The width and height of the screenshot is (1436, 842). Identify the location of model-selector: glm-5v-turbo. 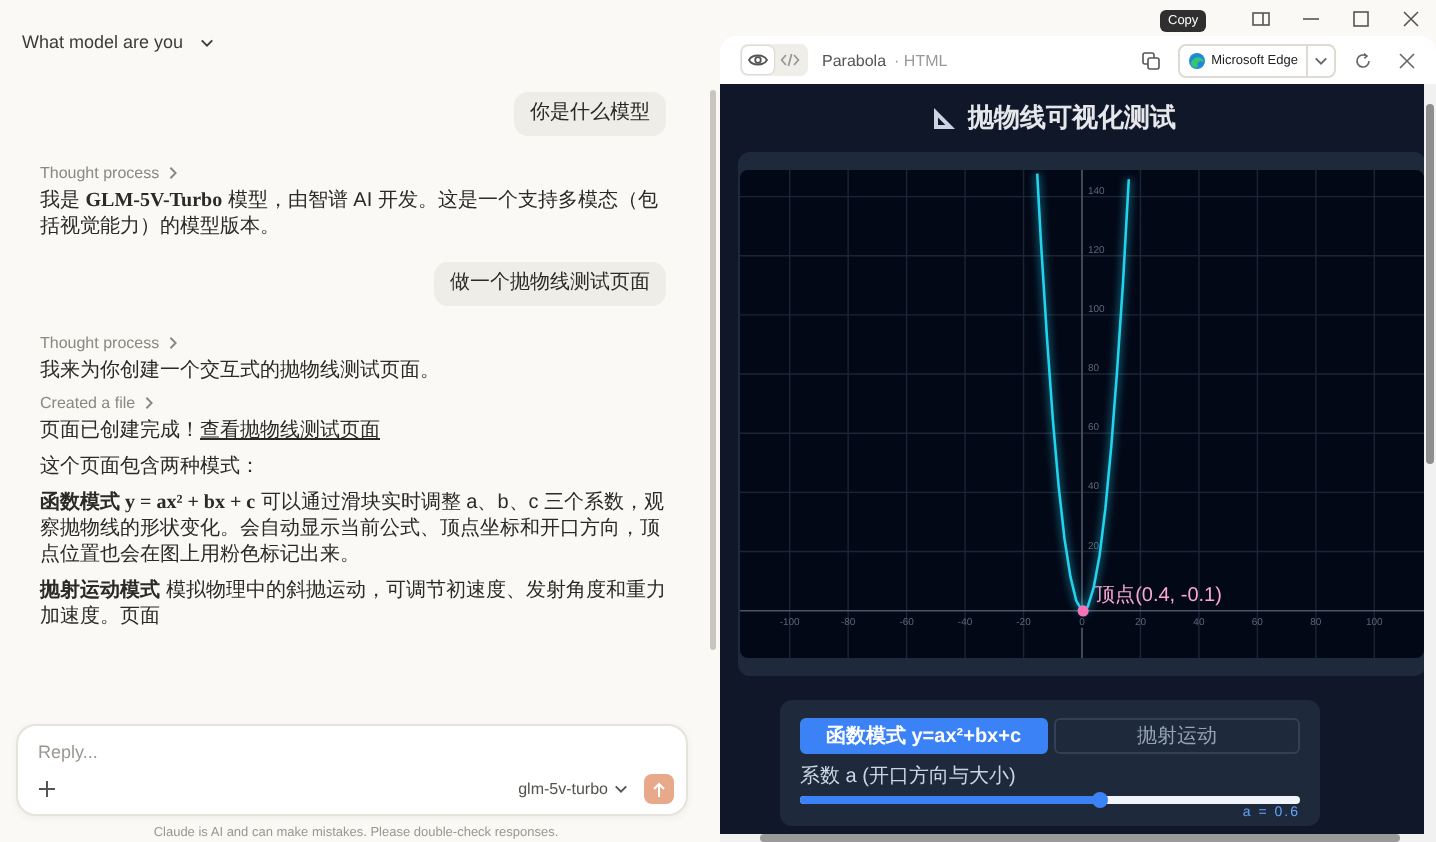
(573, 789).